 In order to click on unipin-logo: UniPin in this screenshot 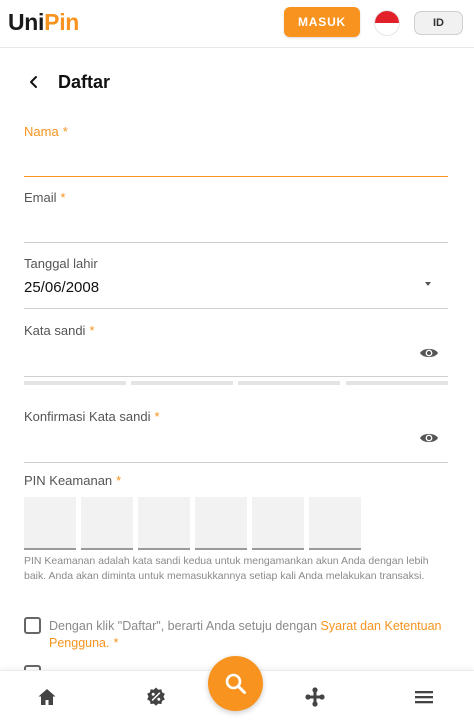, I will do `click(43, 22)`.